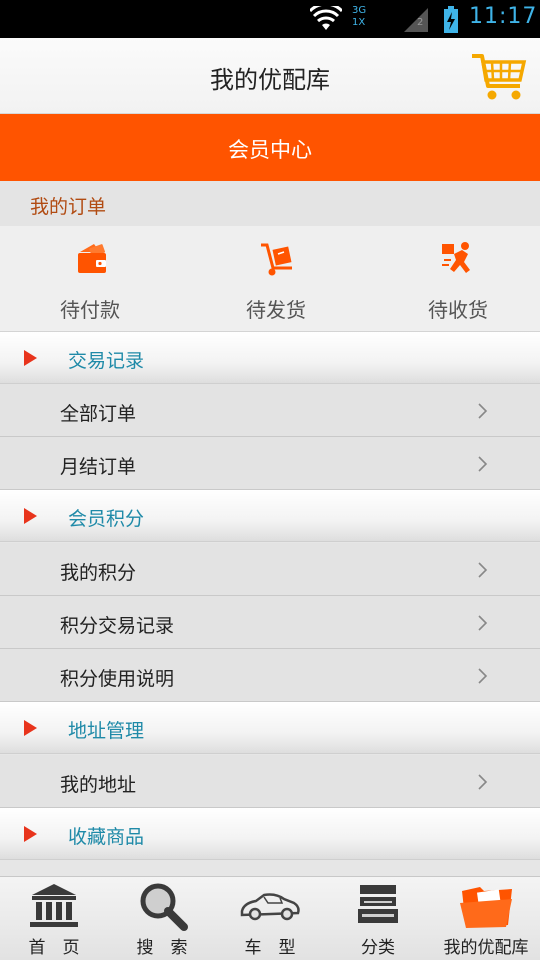  I want to click on tab-search: 搜 索, so click(162, 918).